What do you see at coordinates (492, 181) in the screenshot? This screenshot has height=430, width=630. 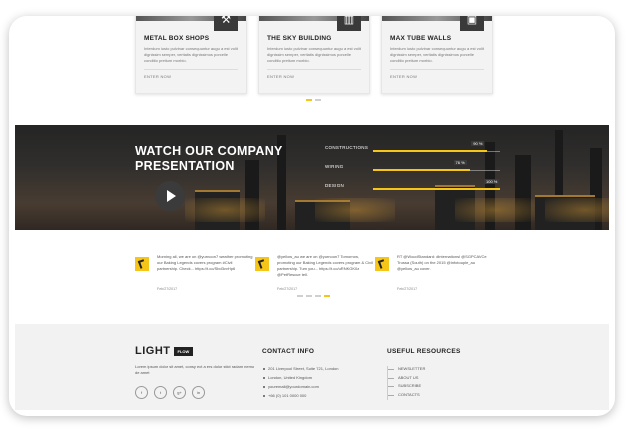 I see `skill-percent: 100 %` at bounding box center [492, 181].